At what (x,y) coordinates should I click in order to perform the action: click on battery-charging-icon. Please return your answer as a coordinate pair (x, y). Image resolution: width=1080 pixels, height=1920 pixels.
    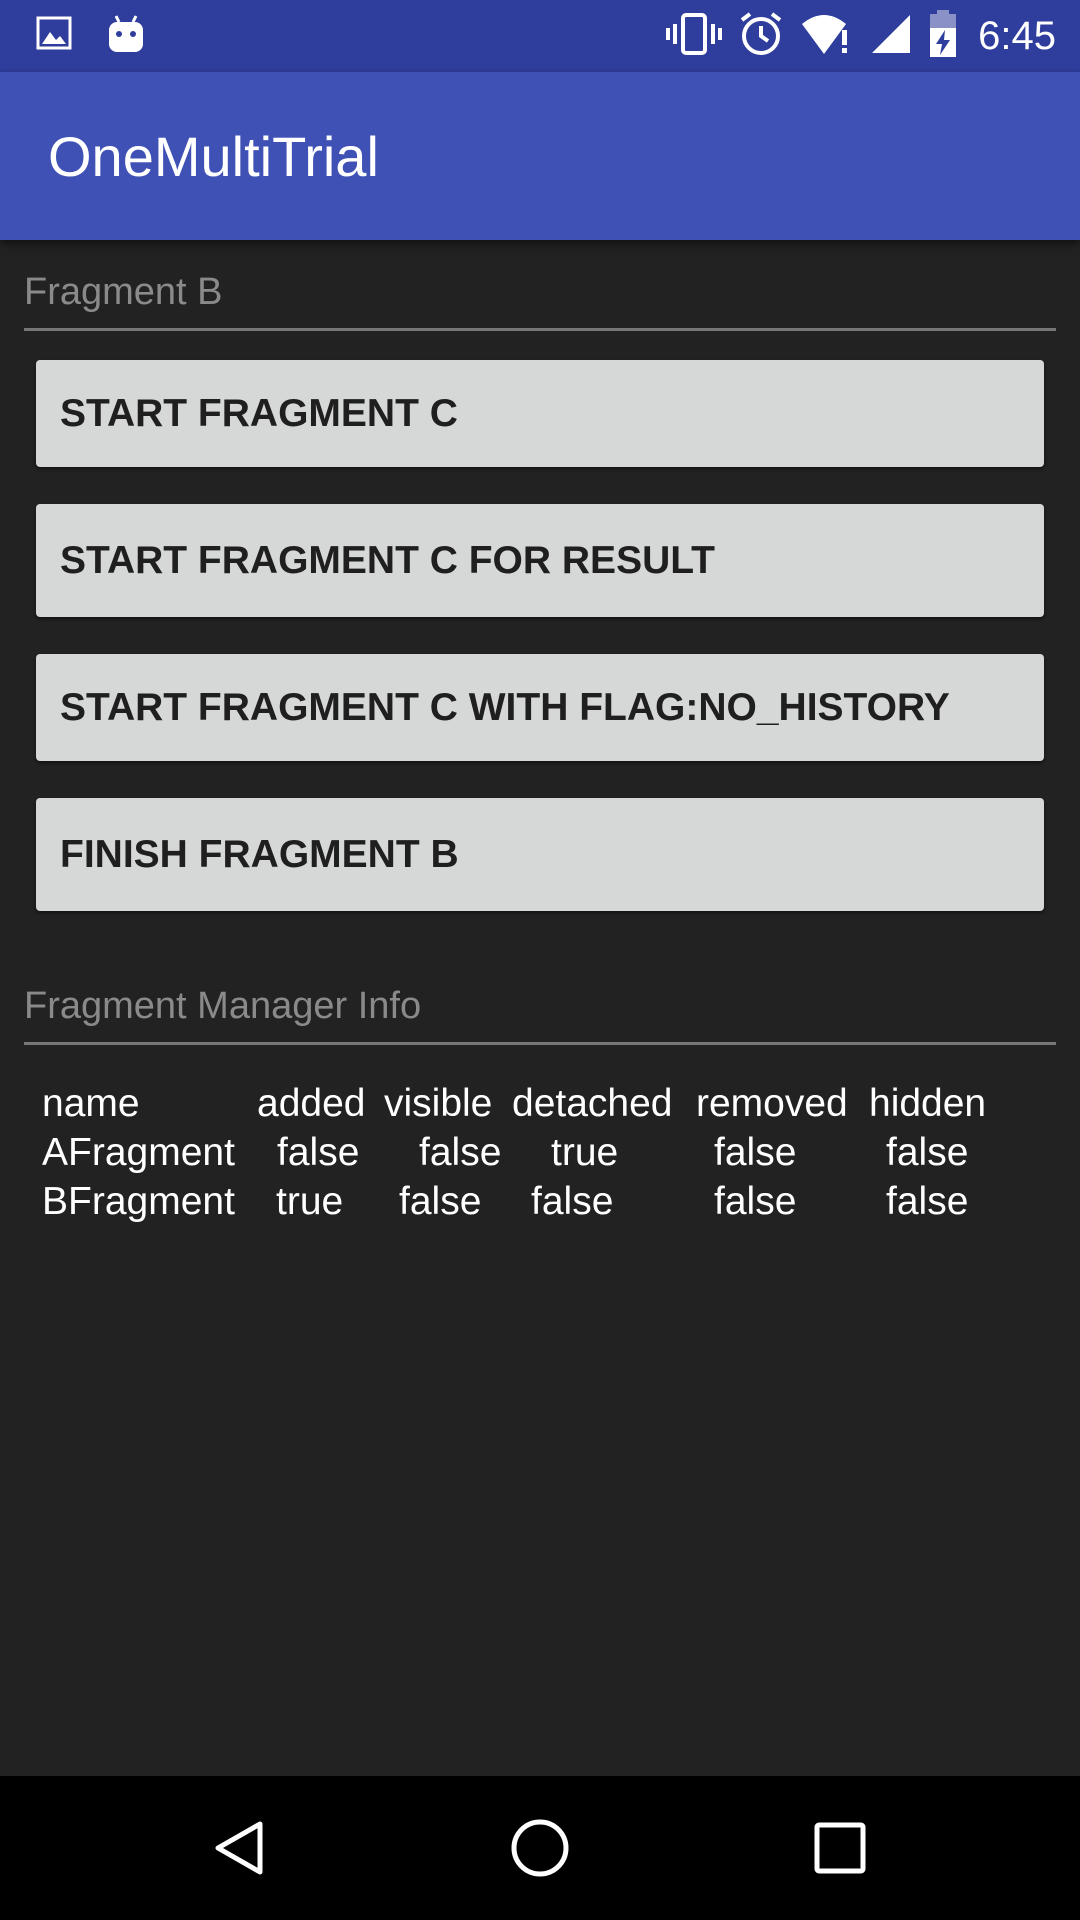
    Looking at the image, I should click on (943, 36).